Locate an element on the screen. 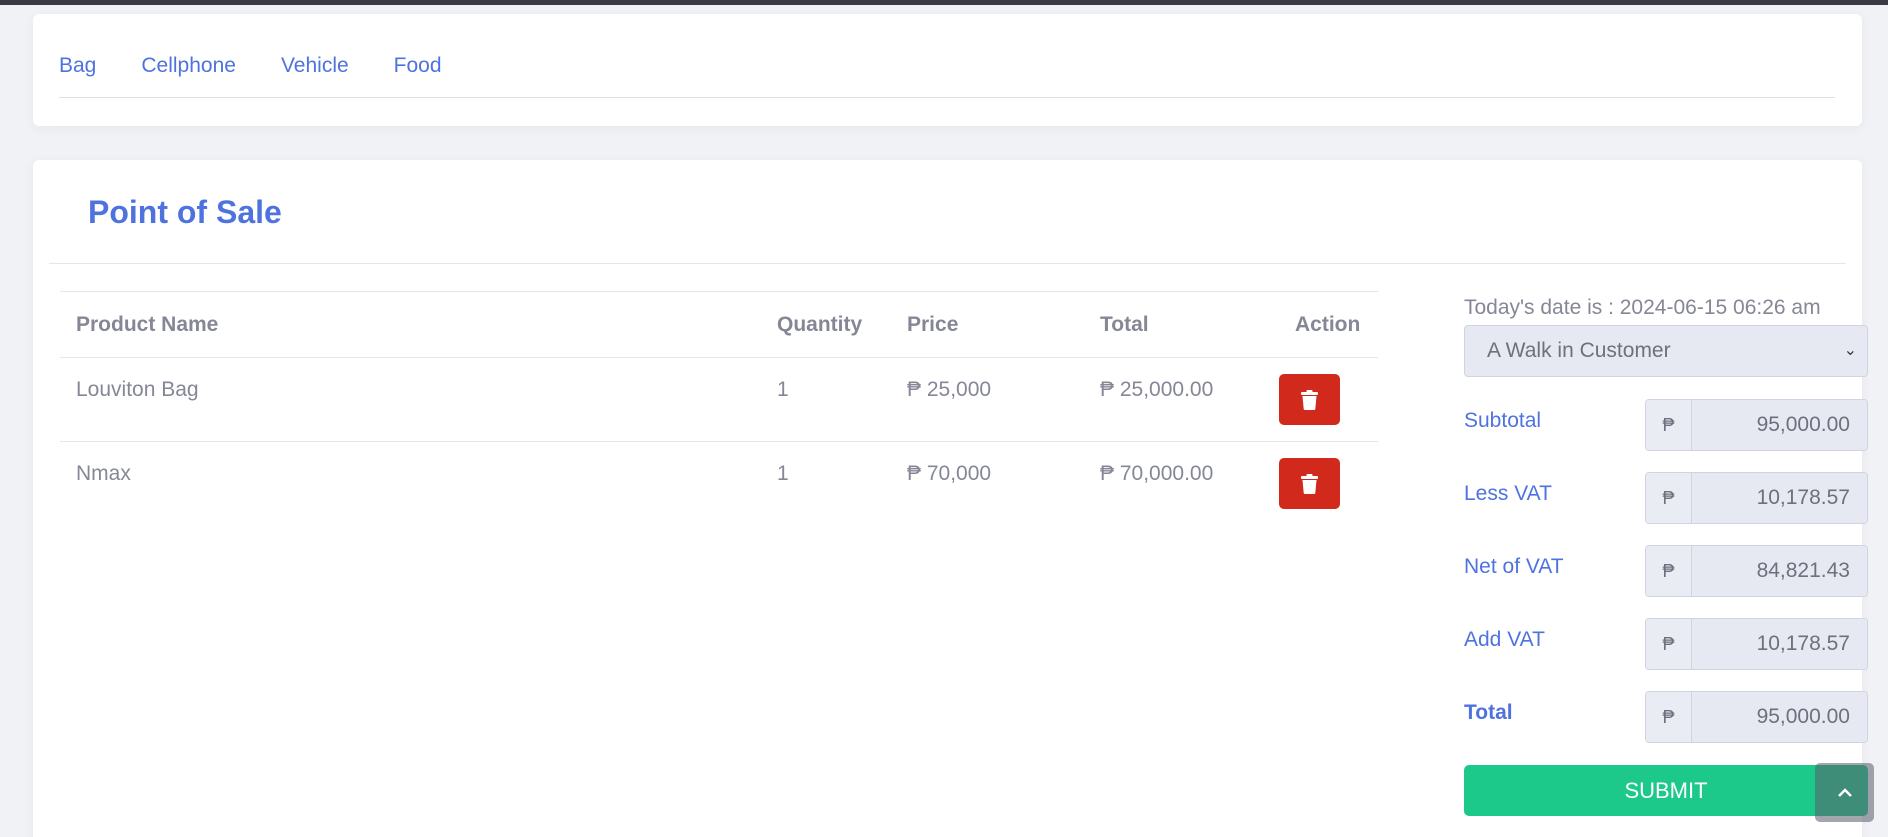 The image size is (1888, 837). cell-price: ₱ 25,000 is located at coordinates (987, 399).